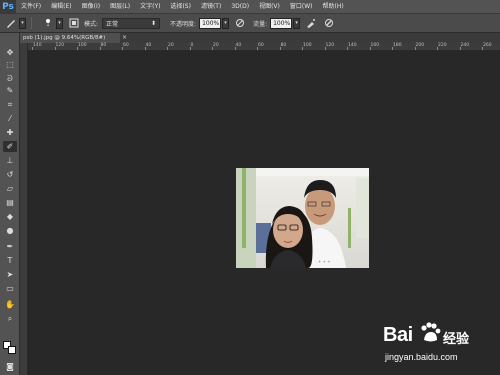 Image resolution: width=500 pixels, height=375 pixels. What do you see at coordinates (10, 132) in the screenshot?
I see `healing-brush-tool-icon: ✚` at bounding box center [10, 132].